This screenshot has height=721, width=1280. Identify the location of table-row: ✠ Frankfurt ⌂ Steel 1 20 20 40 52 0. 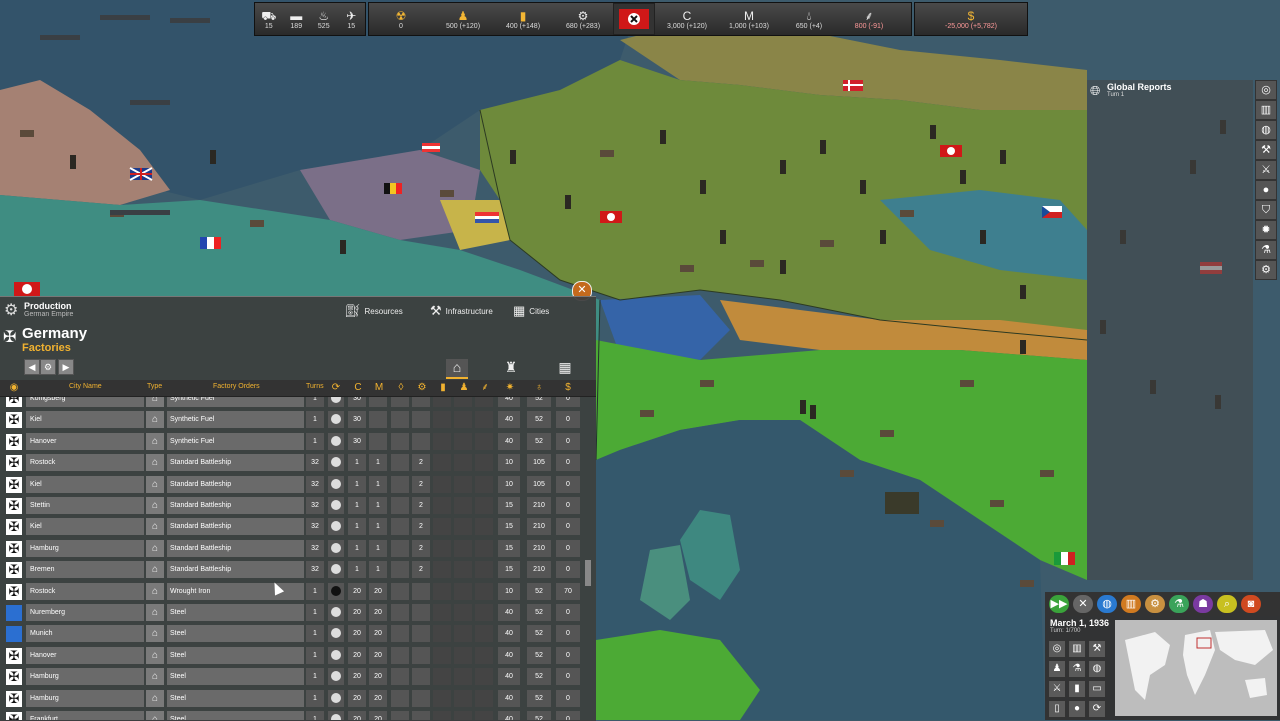
(298, 714).